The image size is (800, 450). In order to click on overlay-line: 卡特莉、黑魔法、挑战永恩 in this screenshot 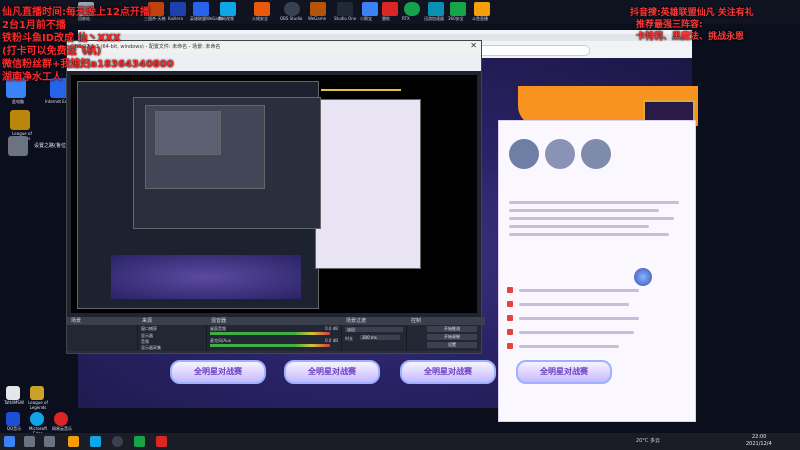, I will do `click(690, 37)`.